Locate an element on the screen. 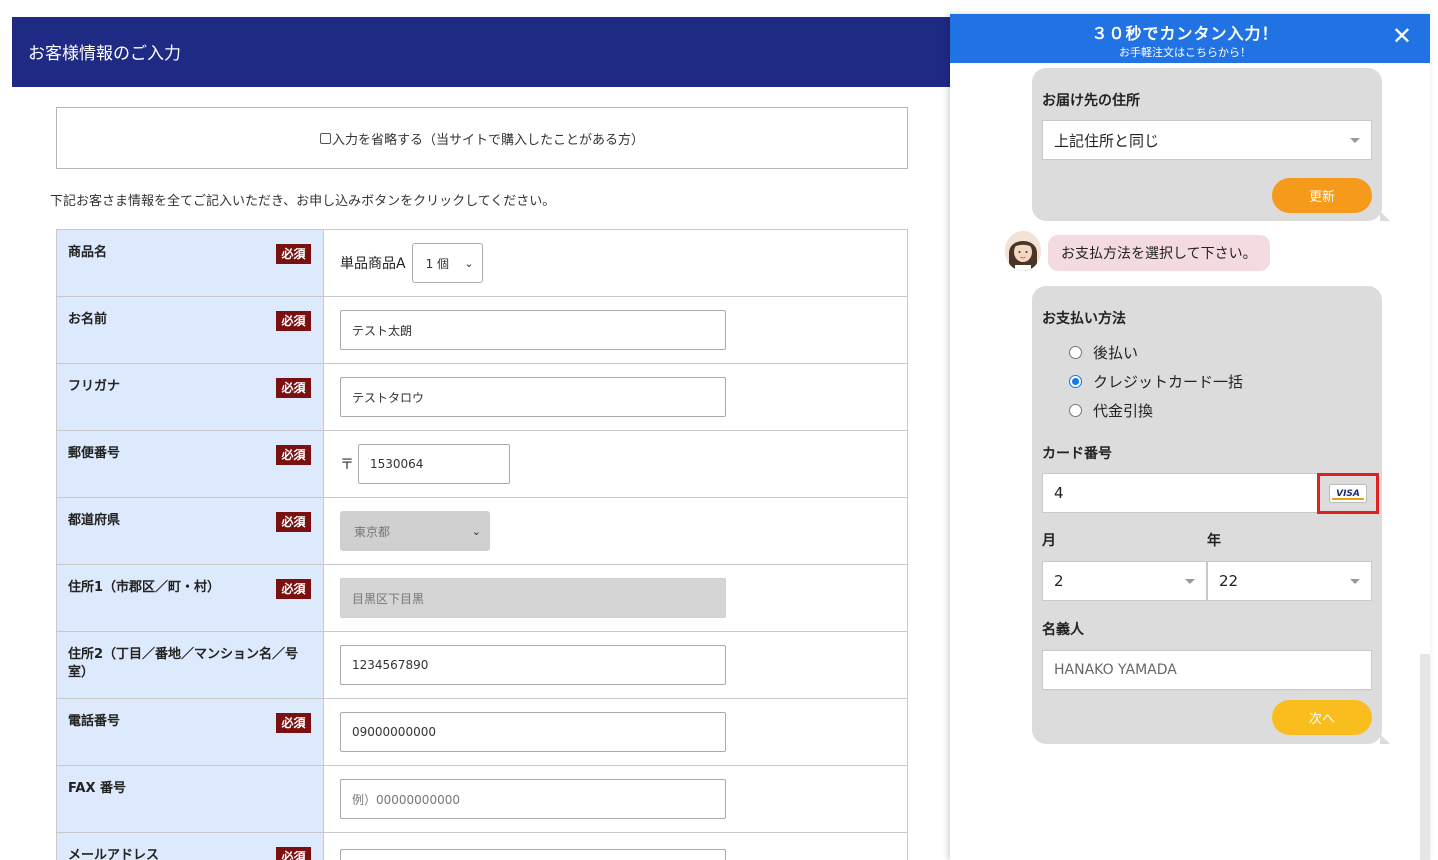 The image size is (1438, 860). form-label-cell: 電話番号 必須 is located at coordinates (190, 732).